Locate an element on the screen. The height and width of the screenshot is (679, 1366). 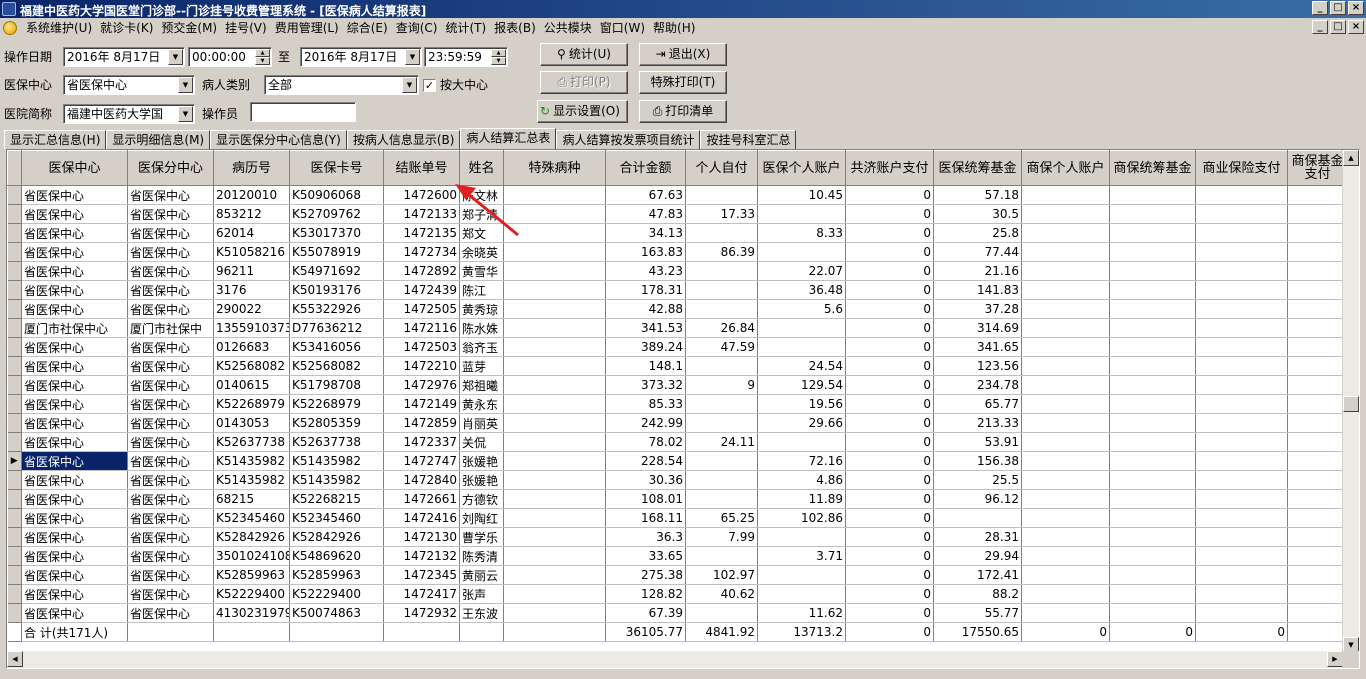
grid-cell: 1472932 is located at coordinates (421, 613).